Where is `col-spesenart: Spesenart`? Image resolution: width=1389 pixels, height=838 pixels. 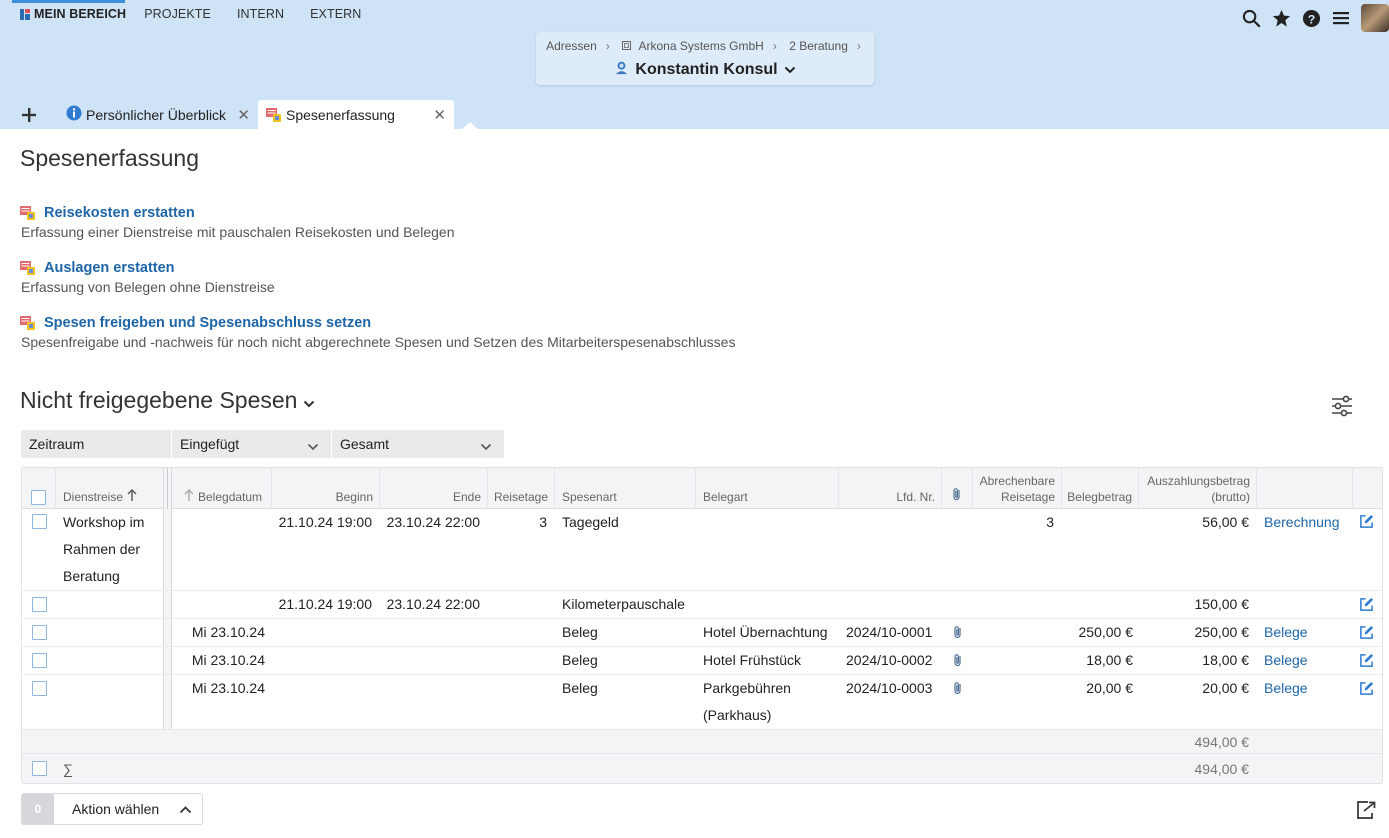
col-spesenart: Spesenart is located at coordinates (625, 488).